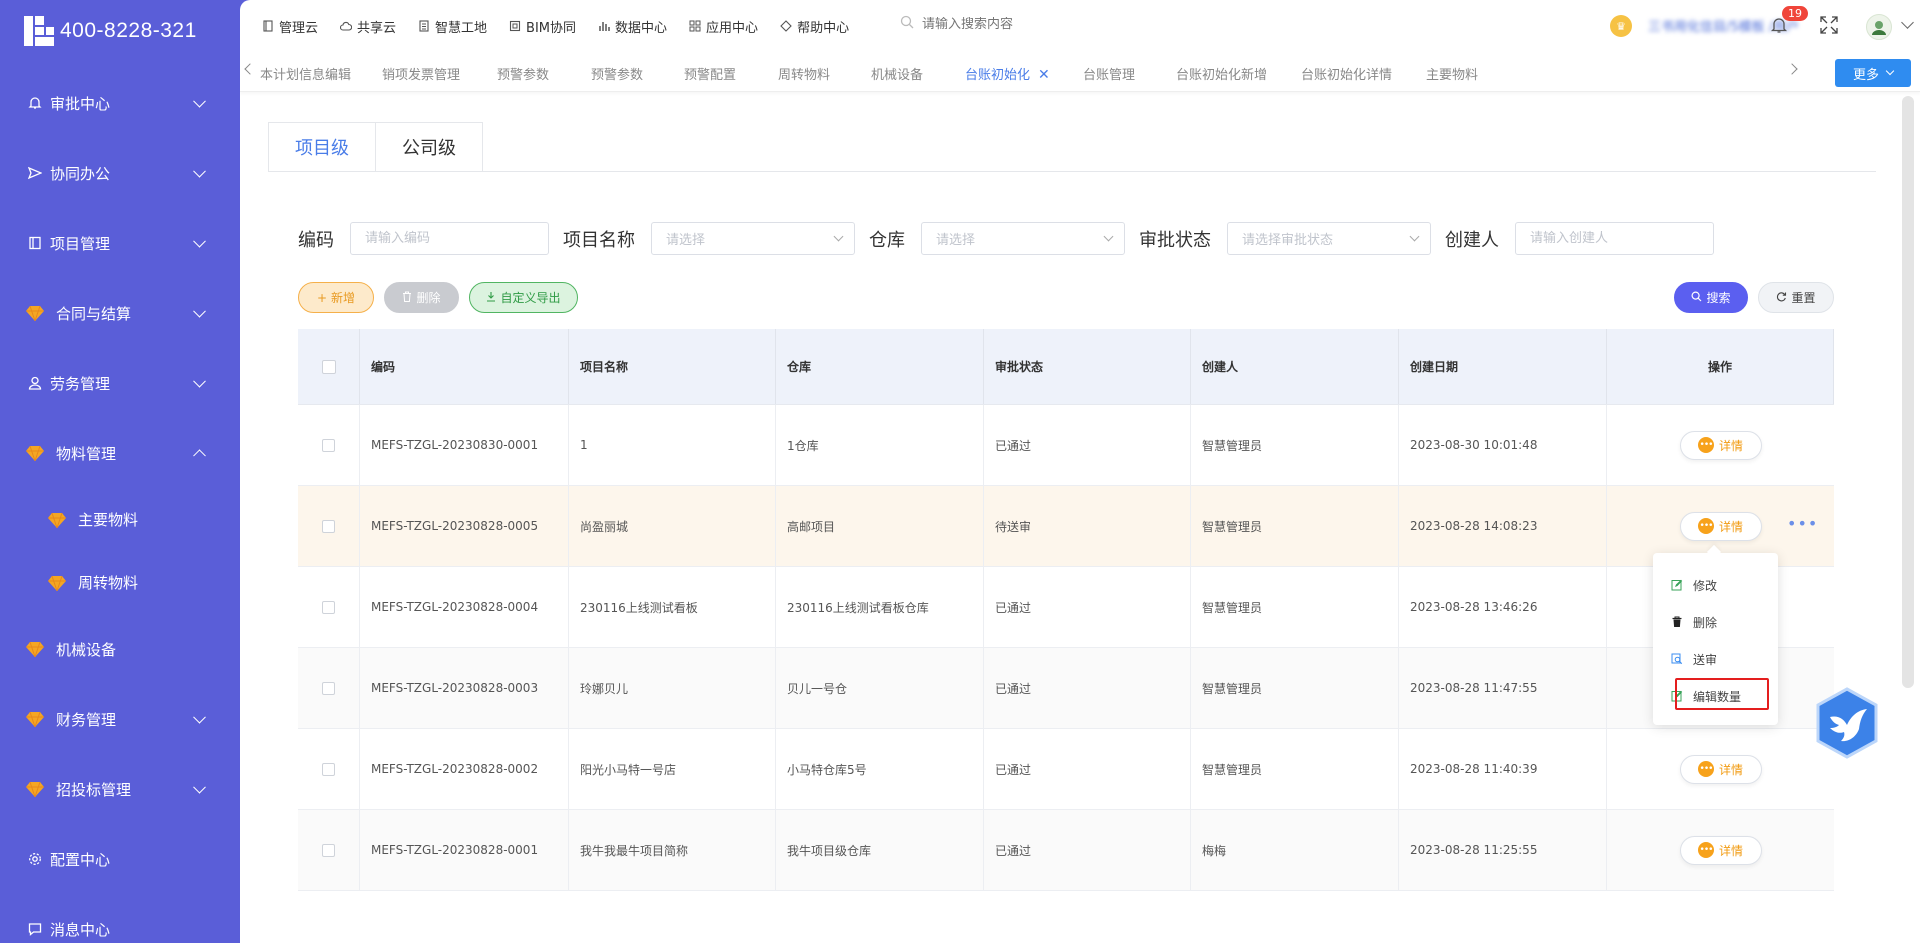  Describe the element at coordinates (464, 850) in the screenshot. I see `code-cell: MEFS-TZGL-20230828-0001` at that location.